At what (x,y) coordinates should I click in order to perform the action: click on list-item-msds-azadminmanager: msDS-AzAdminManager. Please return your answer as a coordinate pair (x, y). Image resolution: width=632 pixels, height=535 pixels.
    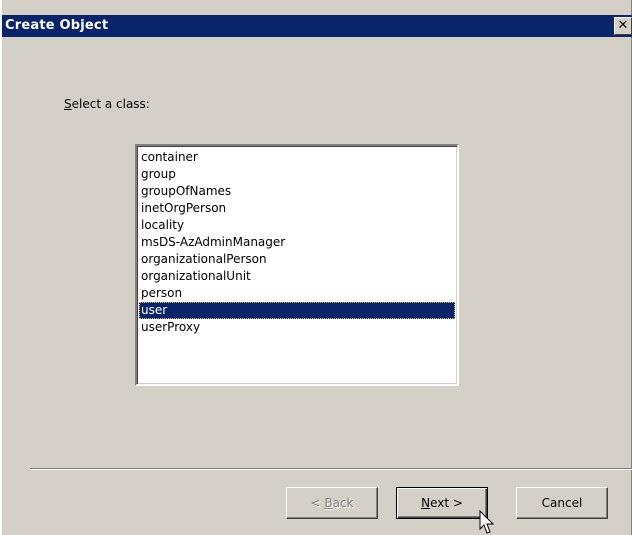
    Looking at the image, I should click on (297, 242).